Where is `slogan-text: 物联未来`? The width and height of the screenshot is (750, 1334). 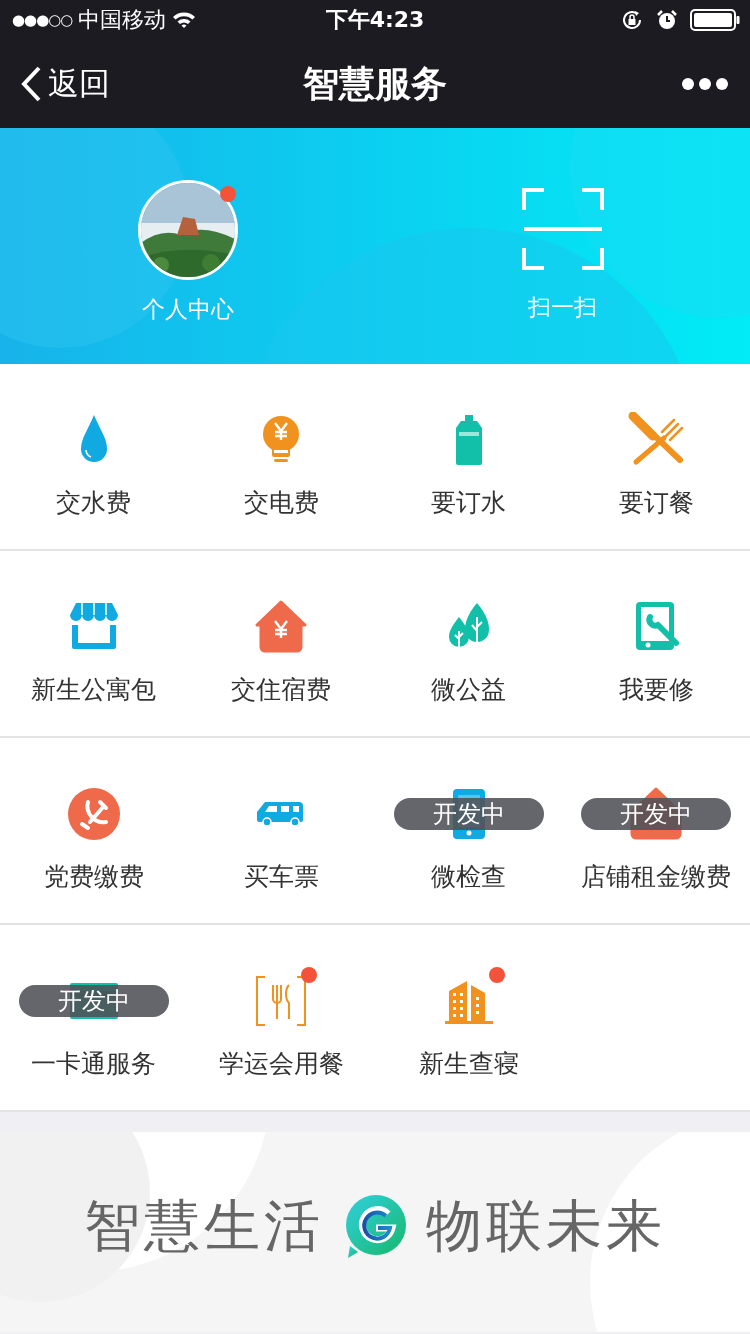 slogan-text: 物联未来 is located at coordinates (546, 1226).